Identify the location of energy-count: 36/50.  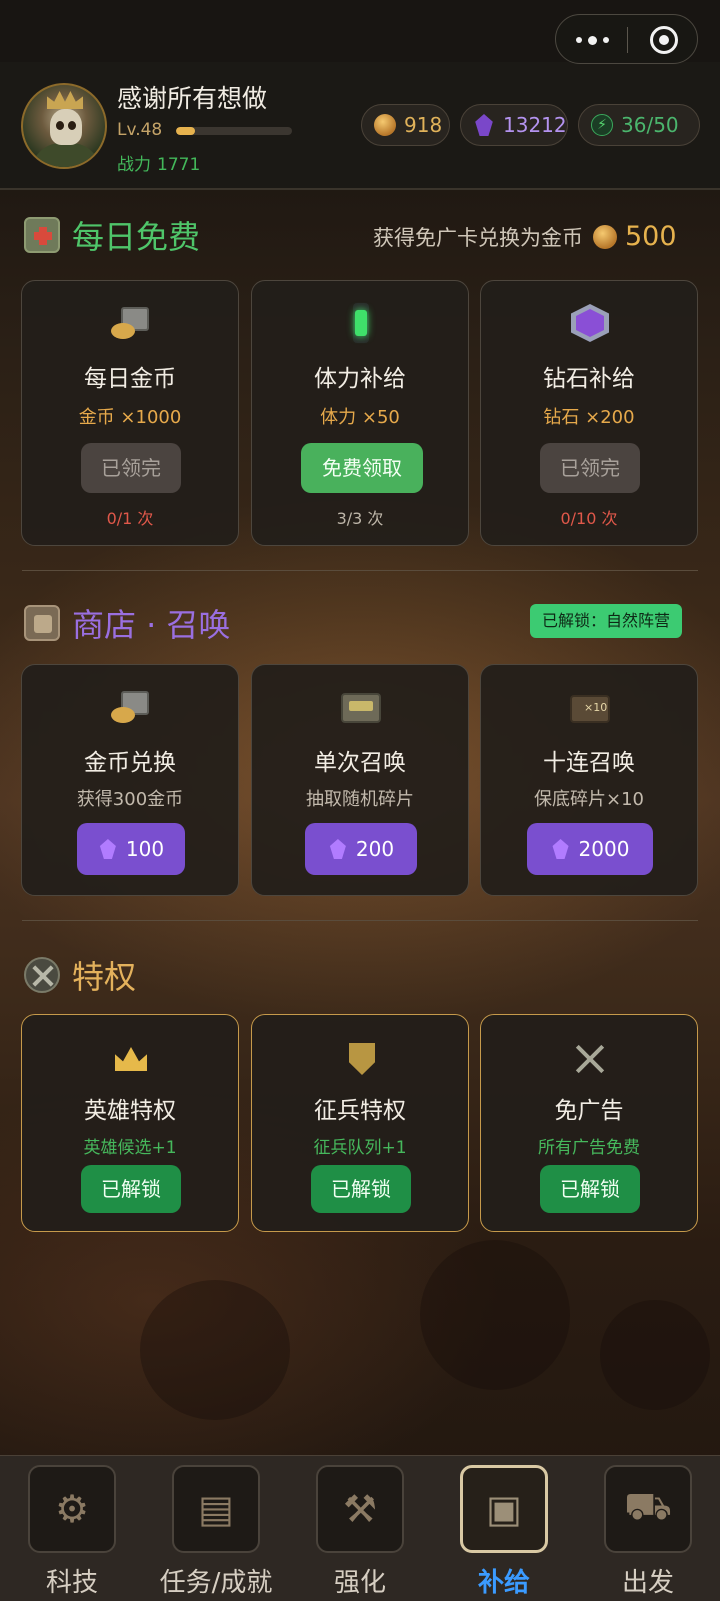
(650, 125).